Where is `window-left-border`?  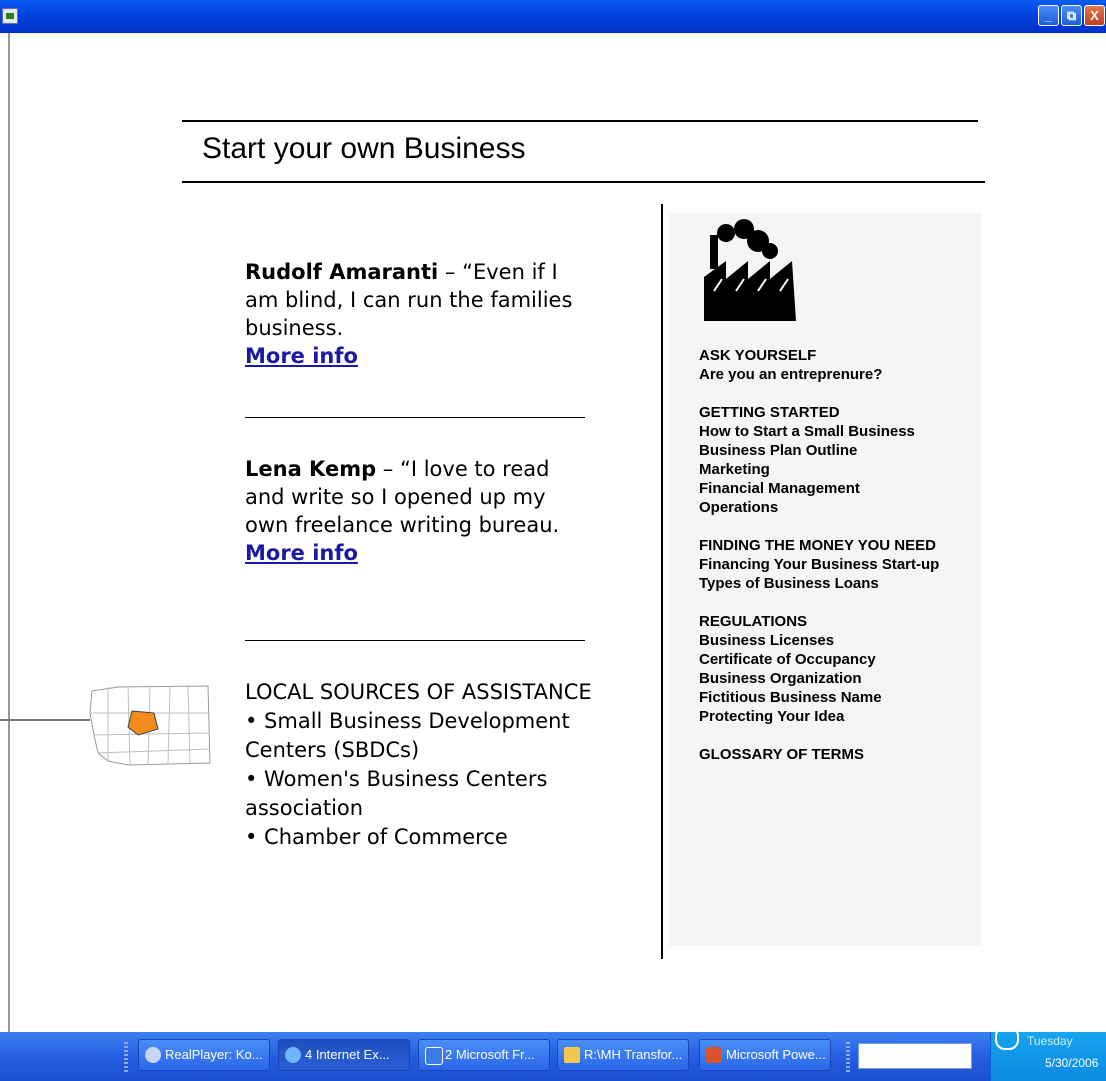 window-left-border is located at coordinates (9, 533).